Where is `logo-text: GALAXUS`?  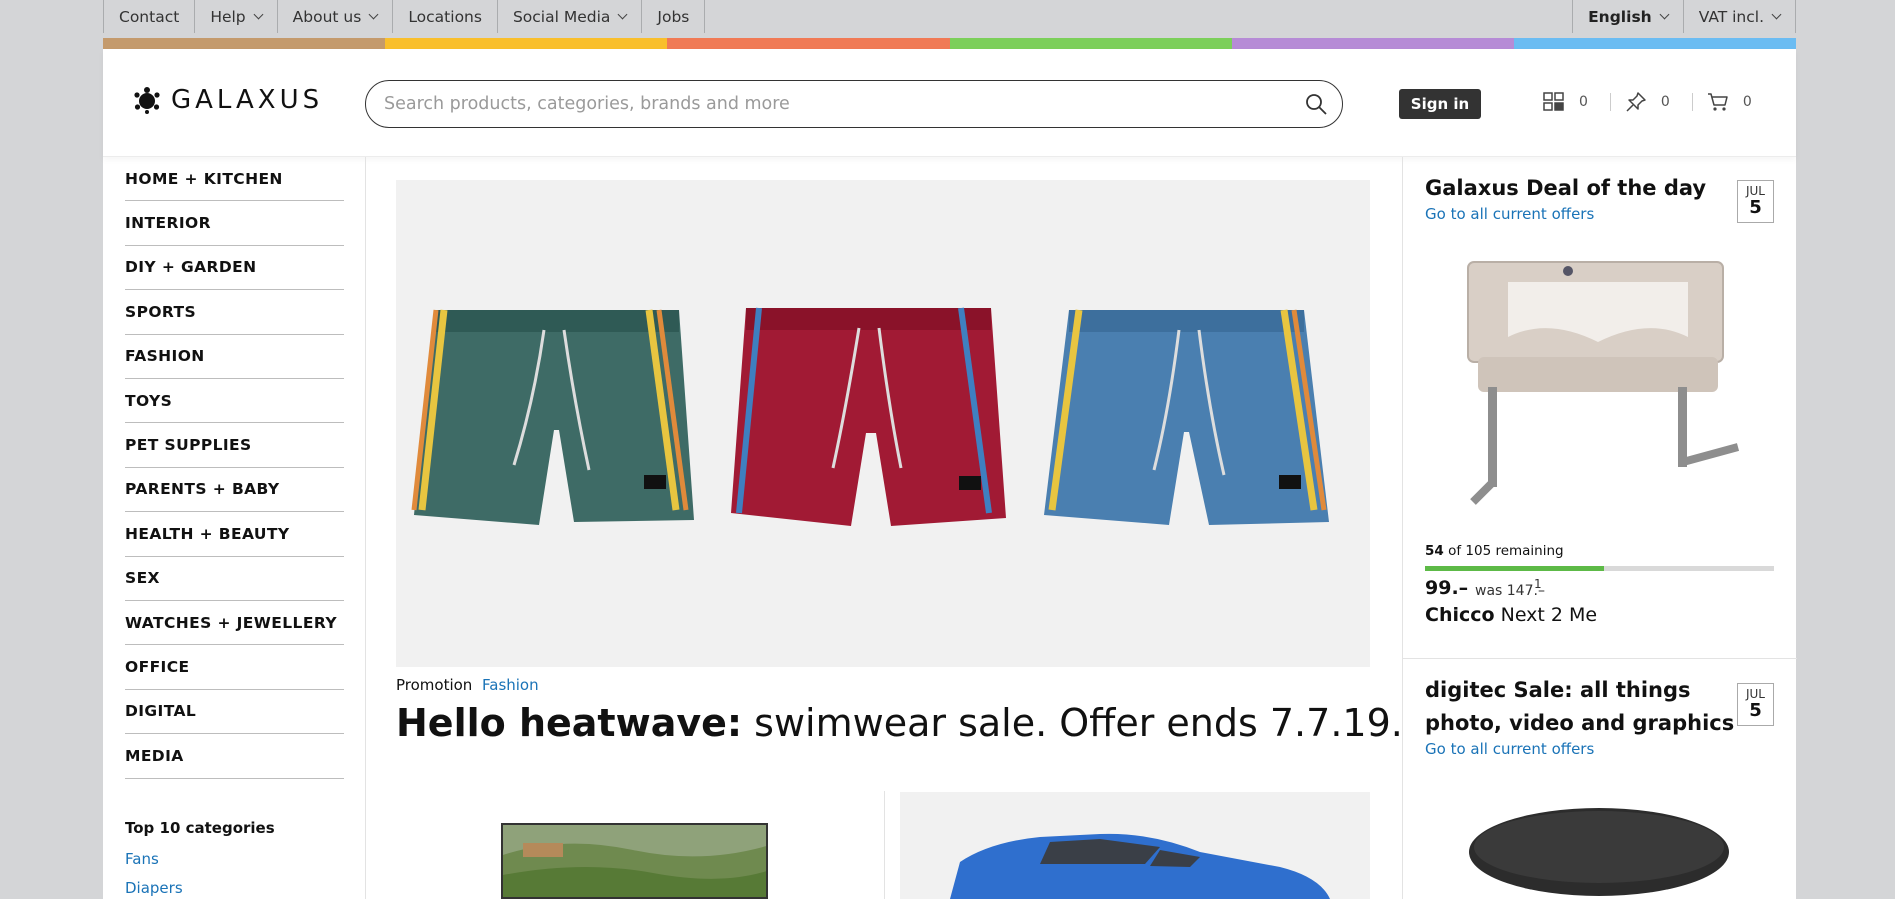
logo-text: GALAXUS is located at coordinates (247, 100).